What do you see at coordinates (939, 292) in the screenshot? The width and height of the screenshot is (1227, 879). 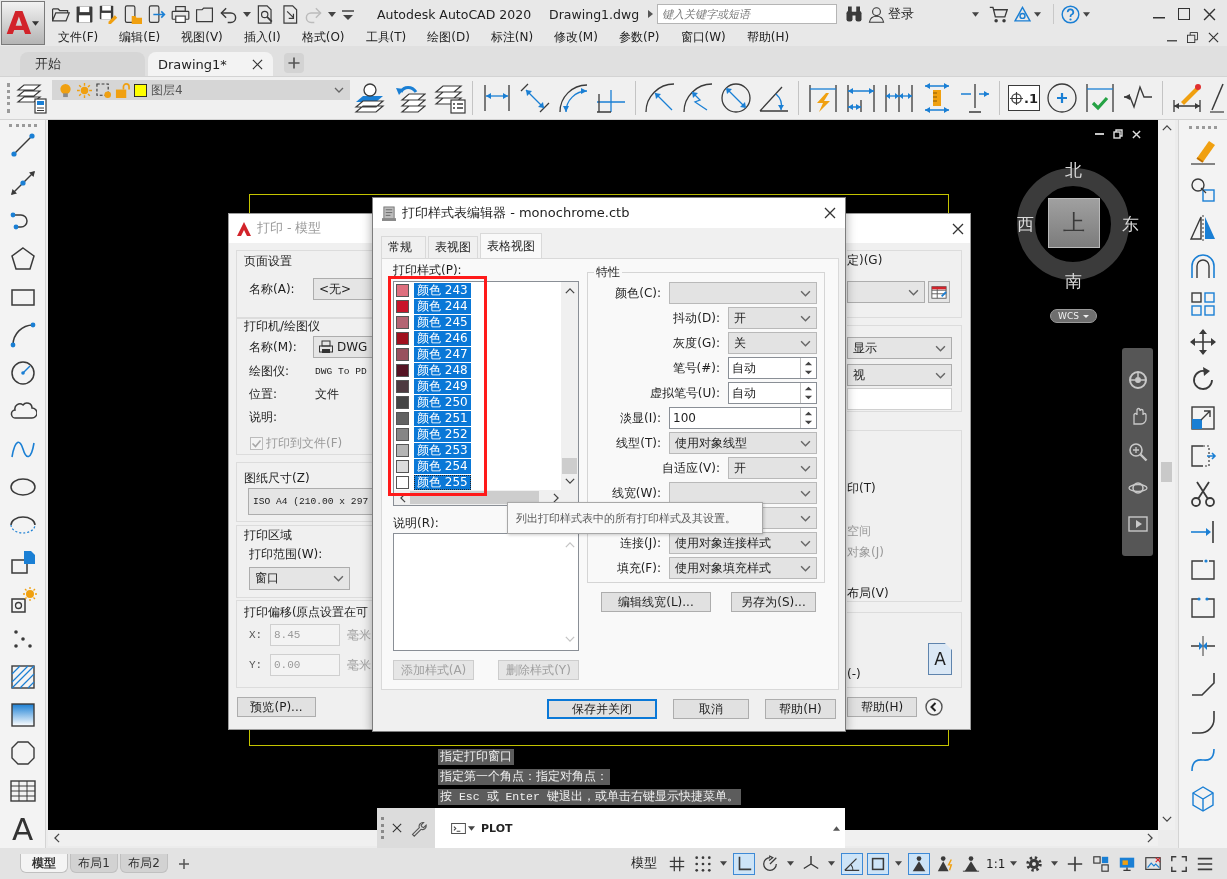 I see `edit-button` at bounding box center [939, 292].